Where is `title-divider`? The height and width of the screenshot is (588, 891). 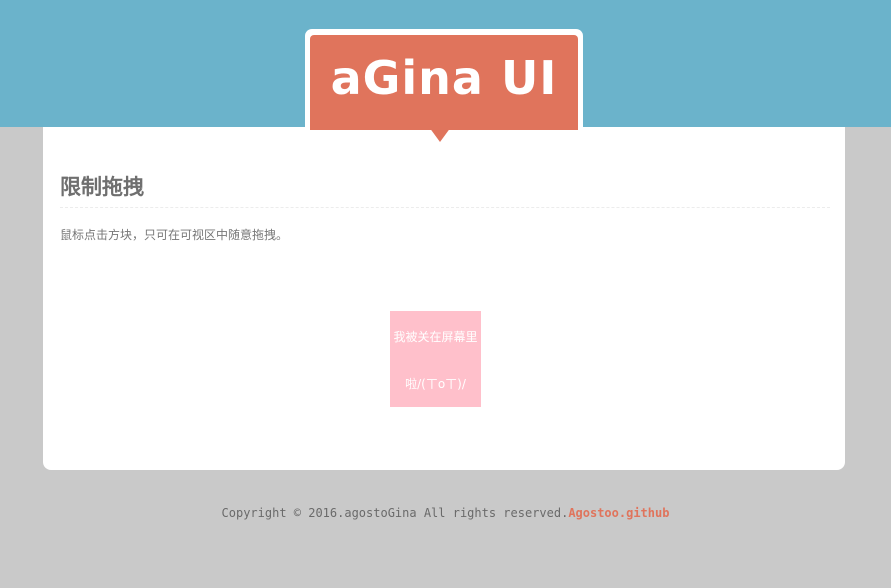 title-divider is located at coordinates (445, 207).